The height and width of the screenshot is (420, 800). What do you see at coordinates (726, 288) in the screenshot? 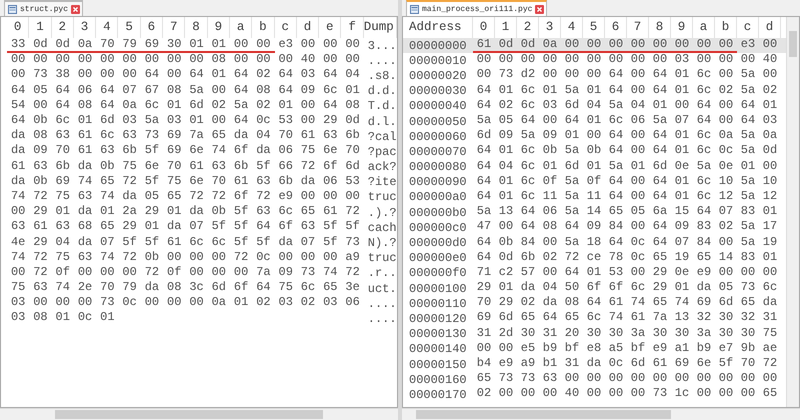
I see `hex-byte: 05` at bounding box center [726, 288].